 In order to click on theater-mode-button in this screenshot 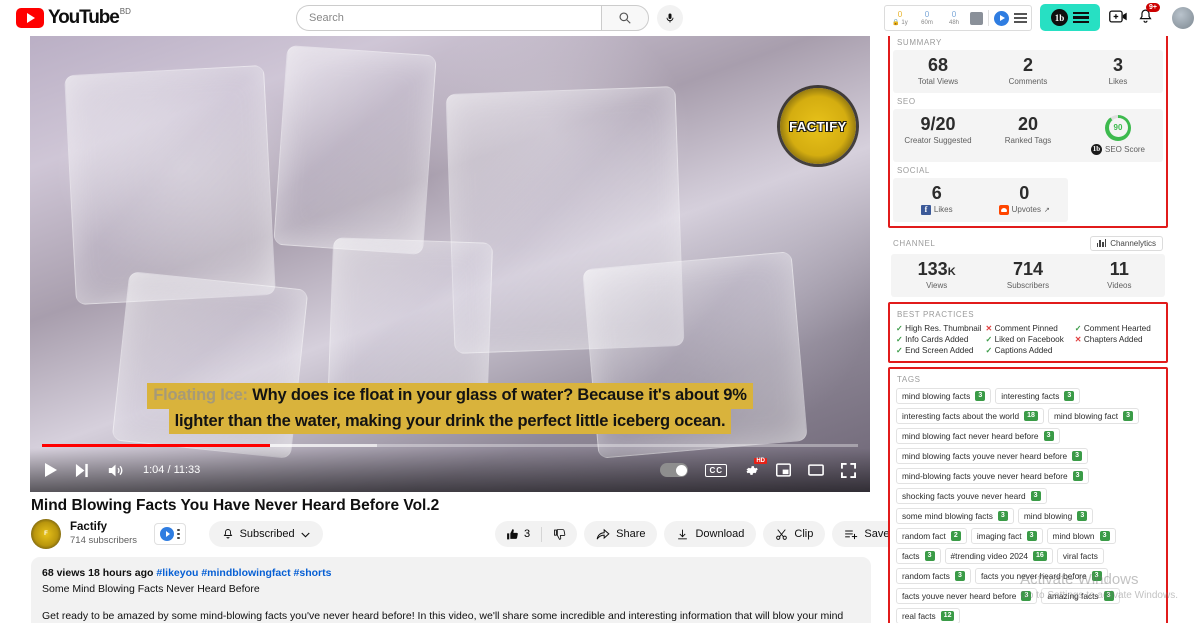, I will do `click(816, 470)`.